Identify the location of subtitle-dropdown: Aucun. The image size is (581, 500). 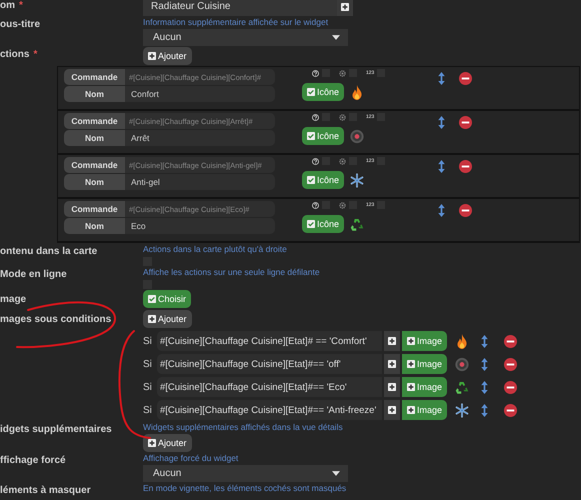
(245, 37).